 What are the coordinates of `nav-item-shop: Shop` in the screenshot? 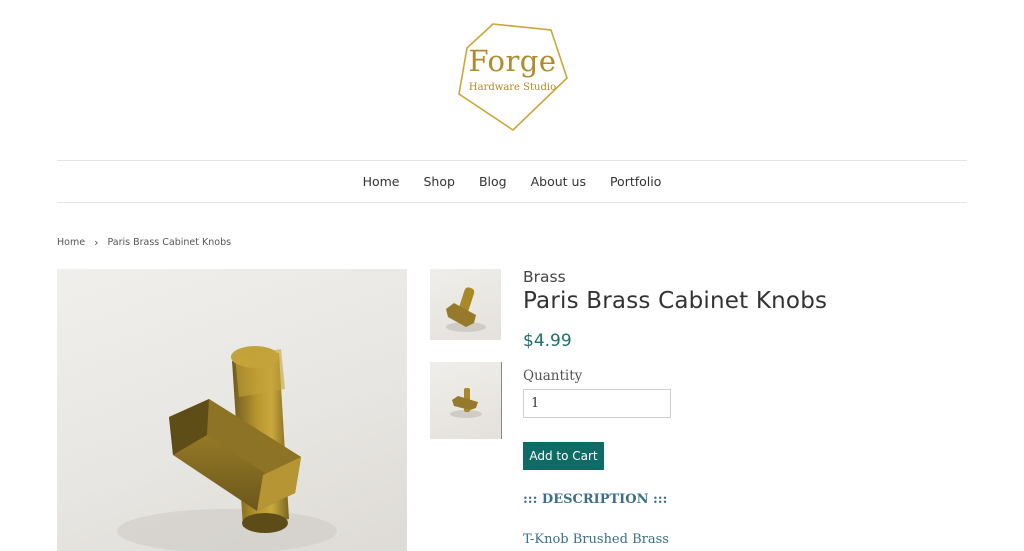 It's located at (439, 181).